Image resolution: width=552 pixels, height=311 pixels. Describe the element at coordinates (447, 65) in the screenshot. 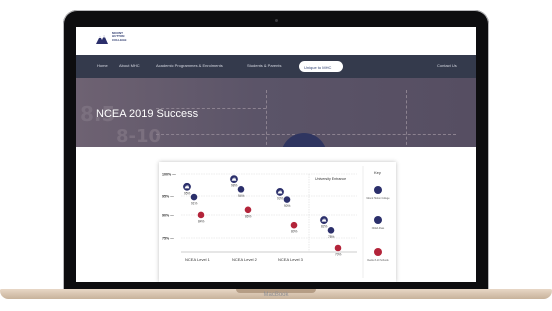

I see `nav-item-contact: Contact Us` at that location.